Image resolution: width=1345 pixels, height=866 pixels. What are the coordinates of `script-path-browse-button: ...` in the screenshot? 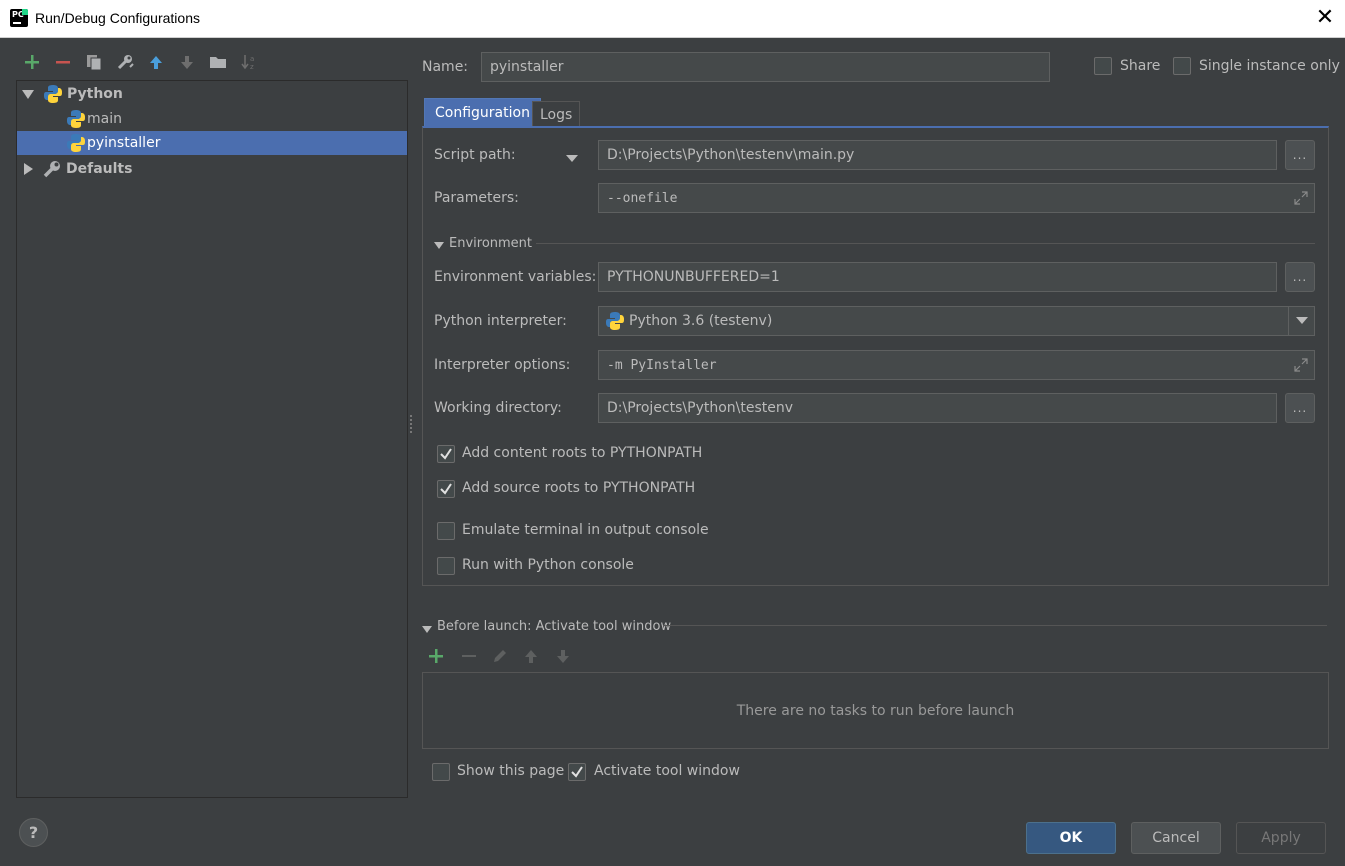 It's located at (1300, 155).